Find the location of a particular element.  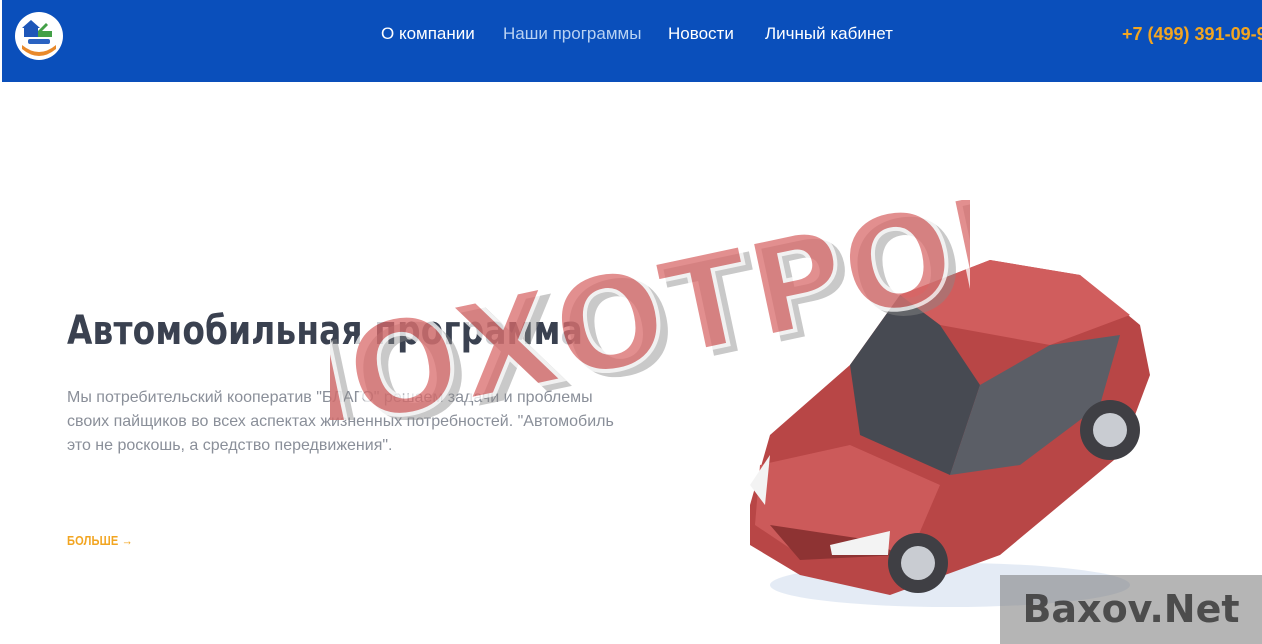

site-watermark: Baxov.Net is located at coordinates (1131, 609).